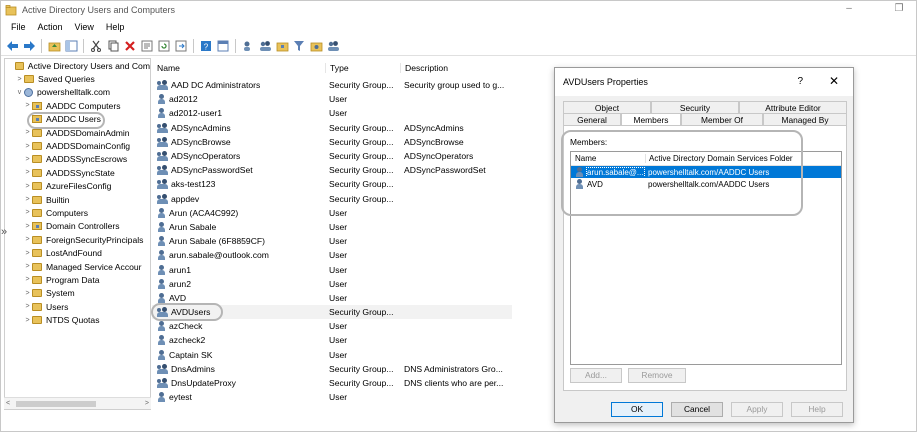 The width and height of the screenshot is (917, 432). Describe the element at coordinates (29, 46) in the screenshot. I see `forward-icon` at that location.